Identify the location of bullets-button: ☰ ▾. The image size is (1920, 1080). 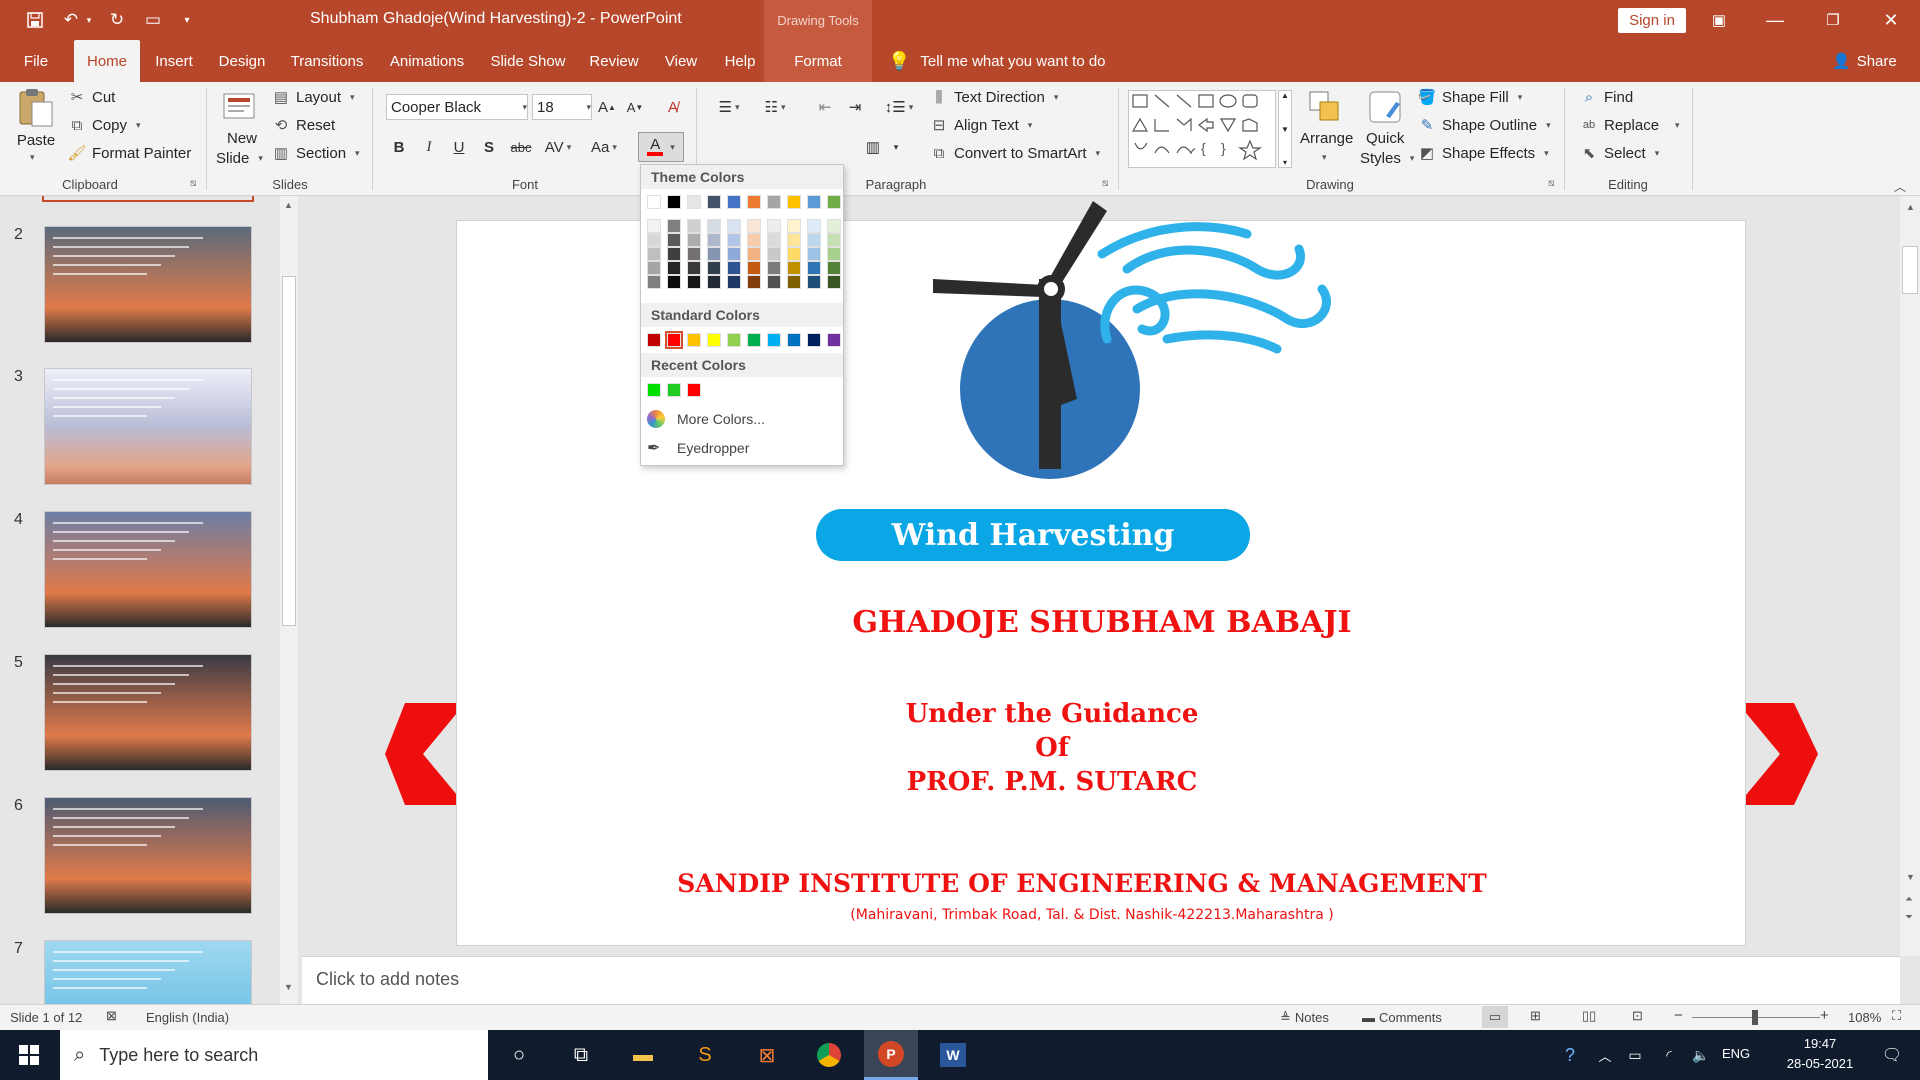
(729, 107).